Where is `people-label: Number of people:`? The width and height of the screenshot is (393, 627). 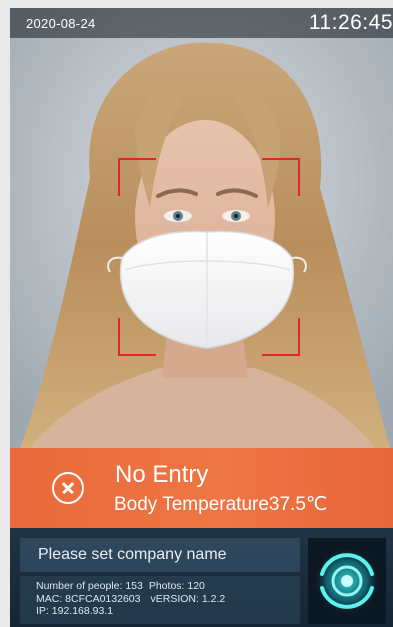
people-label: Number of people: is located at coordinates (81, 586).